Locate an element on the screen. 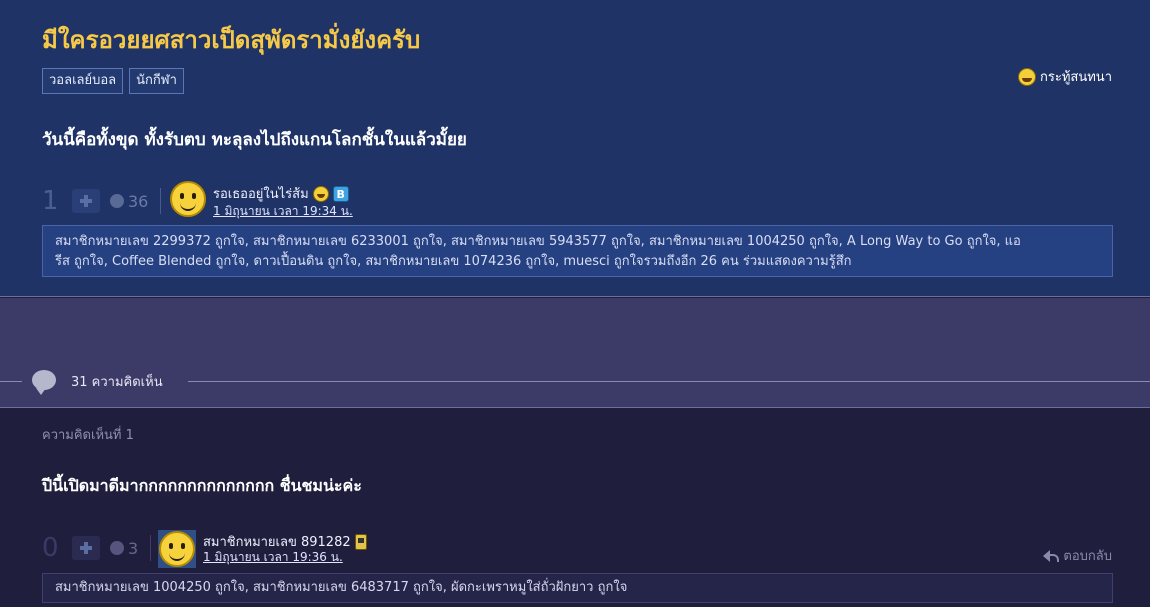  vote-count: 1 is located at coordinates (50, 201).